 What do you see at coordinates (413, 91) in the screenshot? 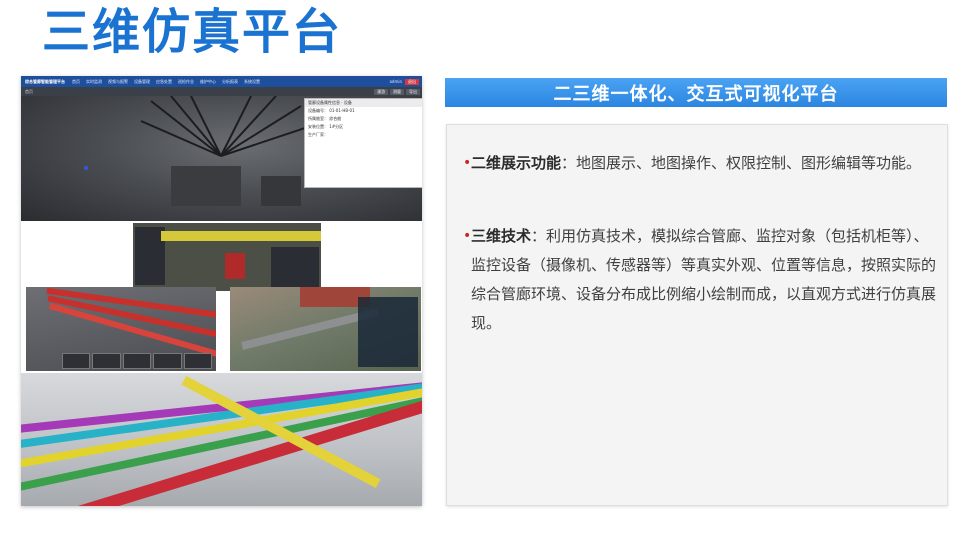
I see `tool-button: 导出` at bounding box center [413, 91].